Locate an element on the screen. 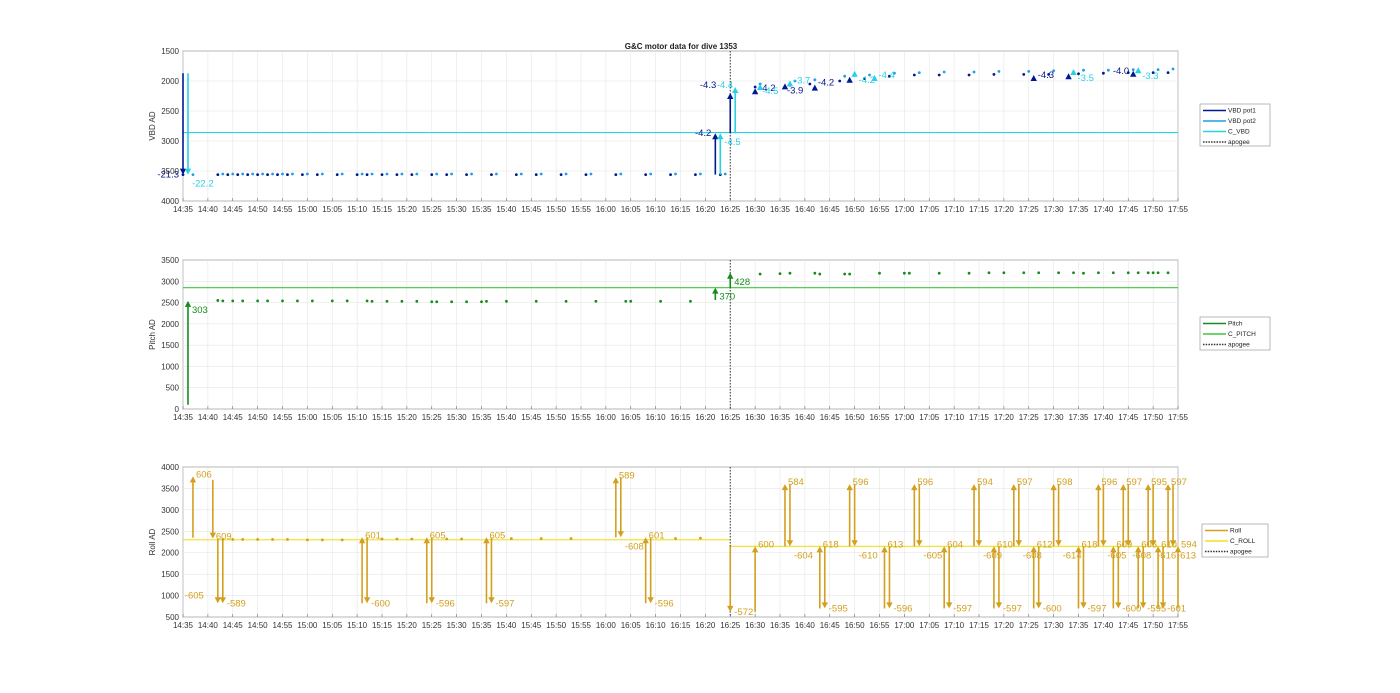 The width and height of the screenshot is (1400, 693). x-tick-label: 16:05 is located at coordinates (631, 209).